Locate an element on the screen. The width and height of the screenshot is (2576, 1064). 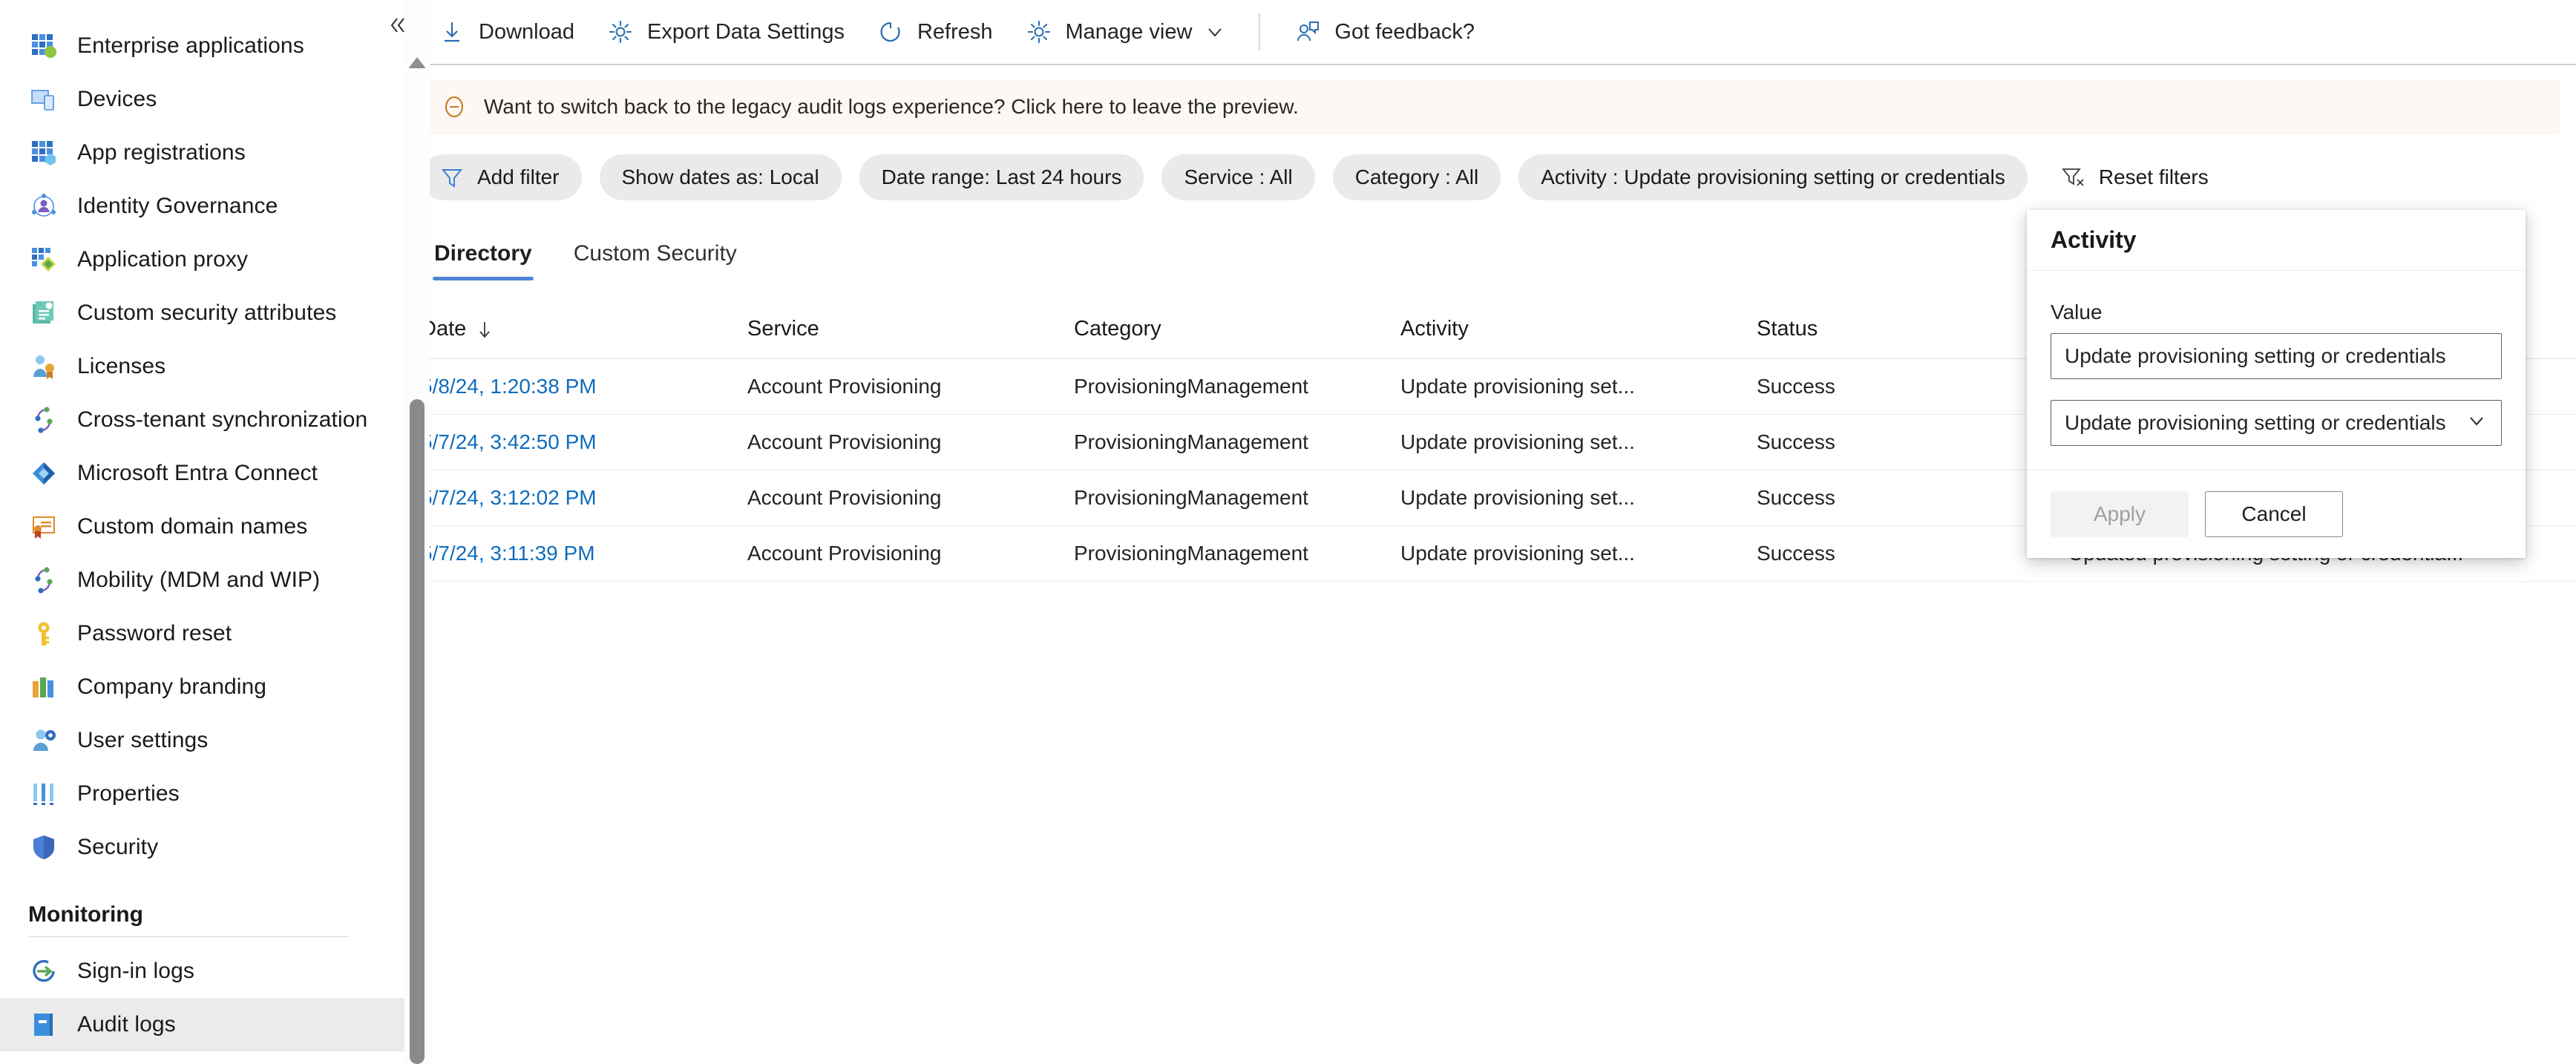
column-header-date: Date is located at coordinates (584, 329).